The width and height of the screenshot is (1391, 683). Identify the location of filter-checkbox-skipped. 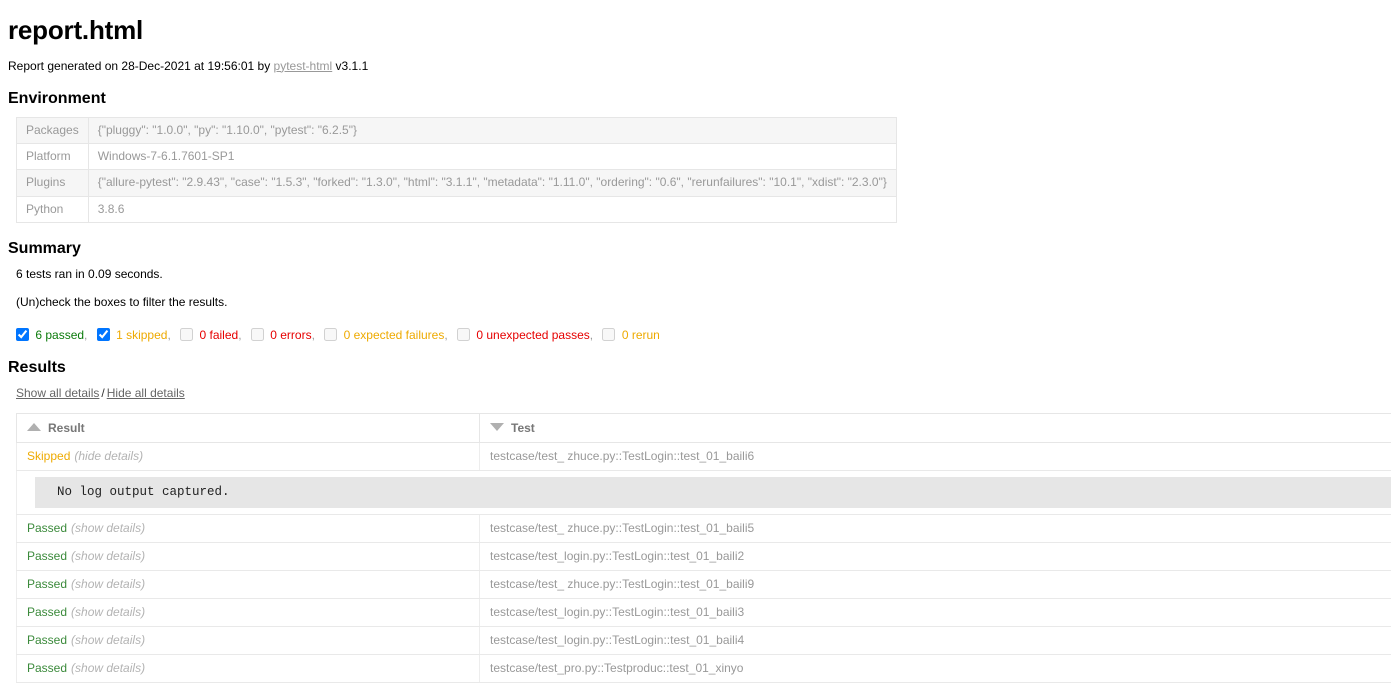
(103, 334).